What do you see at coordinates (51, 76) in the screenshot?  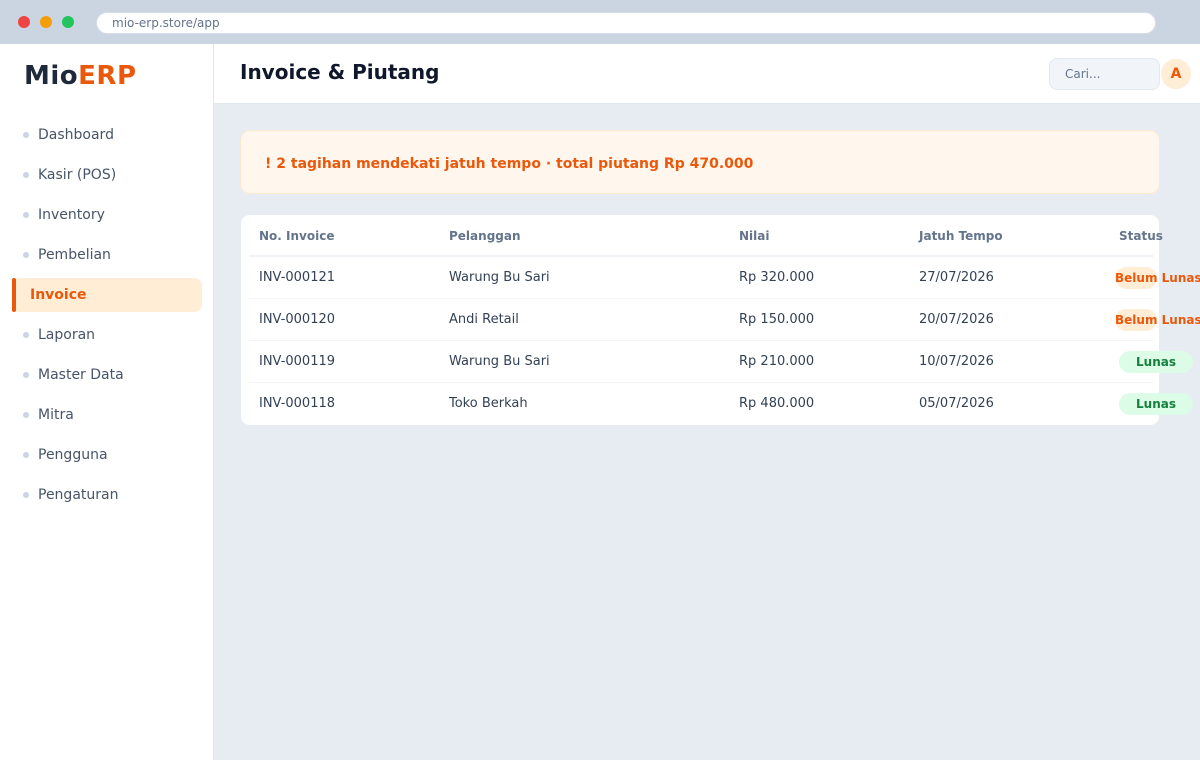 I see `logo-primary: Mio` at bounding box center [51, 76].